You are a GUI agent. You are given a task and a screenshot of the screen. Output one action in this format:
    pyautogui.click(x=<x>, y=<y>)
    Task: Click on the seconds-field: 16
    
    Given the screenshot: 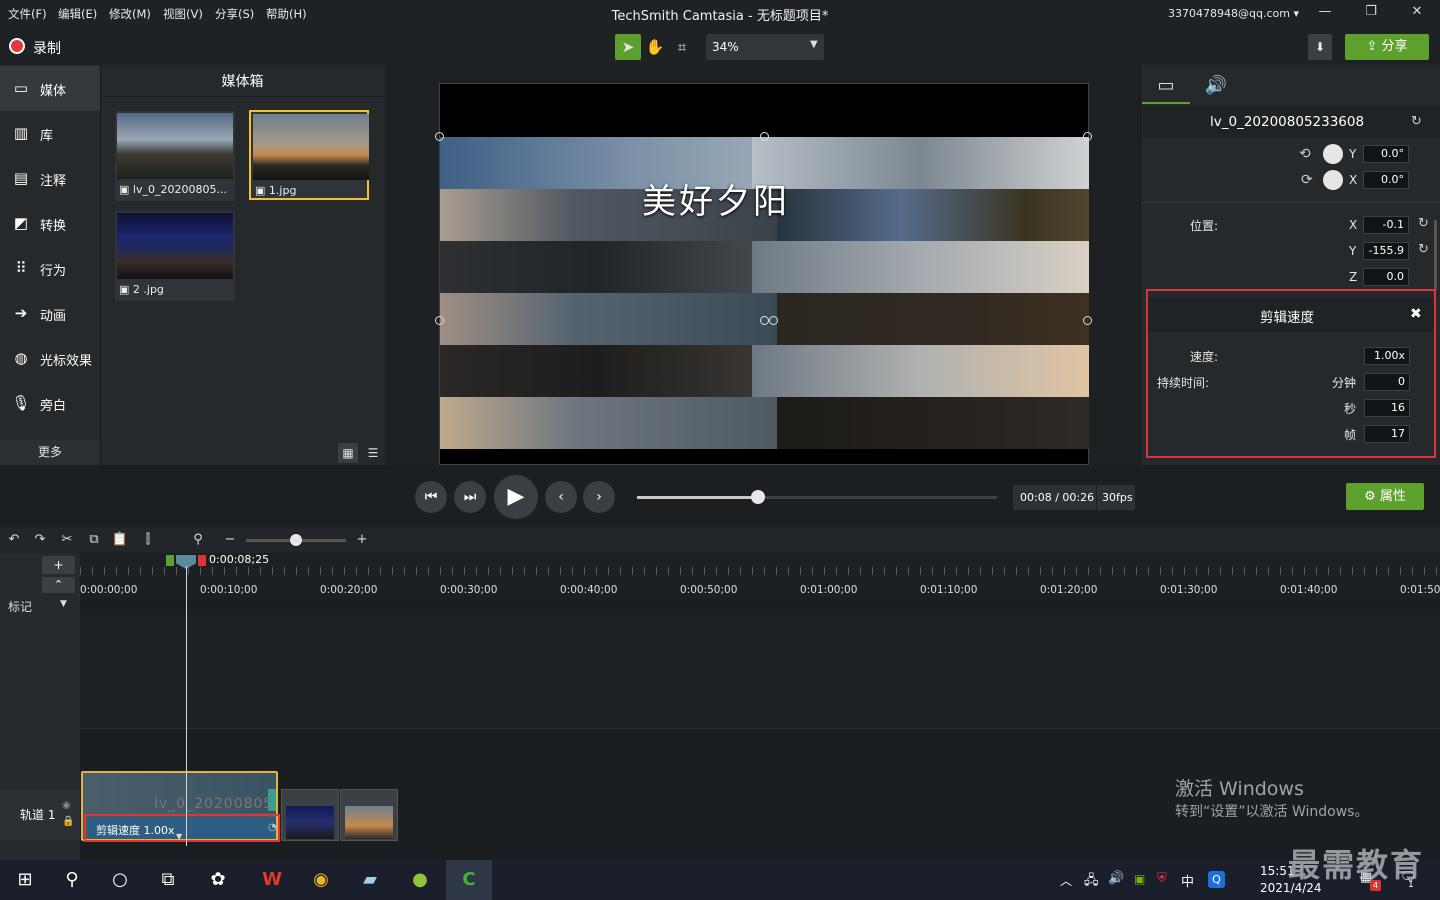 What is the action you would take?
    pyautogui.click(x=1387, y=408)
    